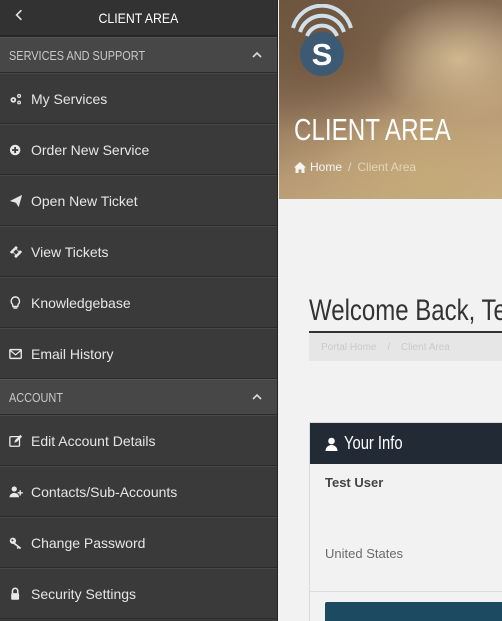 This screenshot has width=502, height=621. I want to click on panel-header: Your Info, so click(406, 443).